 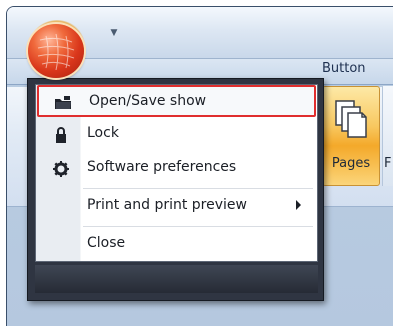 I want to click on next-ribbon-label: F, so click(x=388, y=163).